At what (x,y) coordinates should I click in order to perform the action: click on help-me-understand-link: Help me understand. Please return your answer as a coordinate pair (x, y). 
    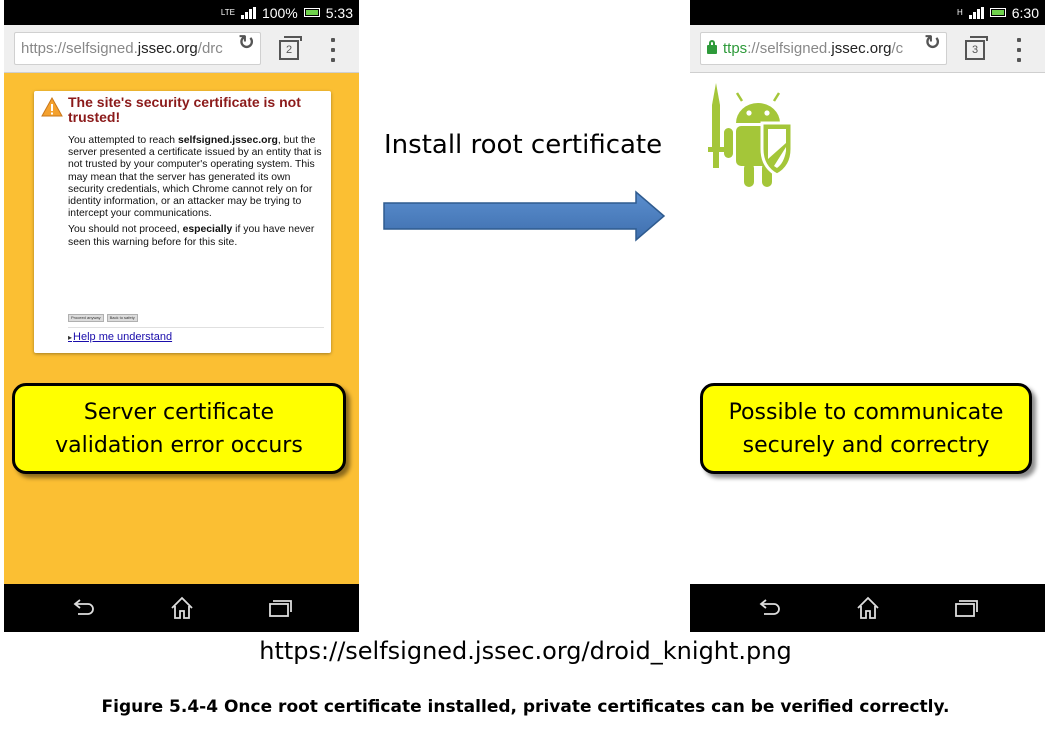
    Looking at the image, I should click on (120, 337).